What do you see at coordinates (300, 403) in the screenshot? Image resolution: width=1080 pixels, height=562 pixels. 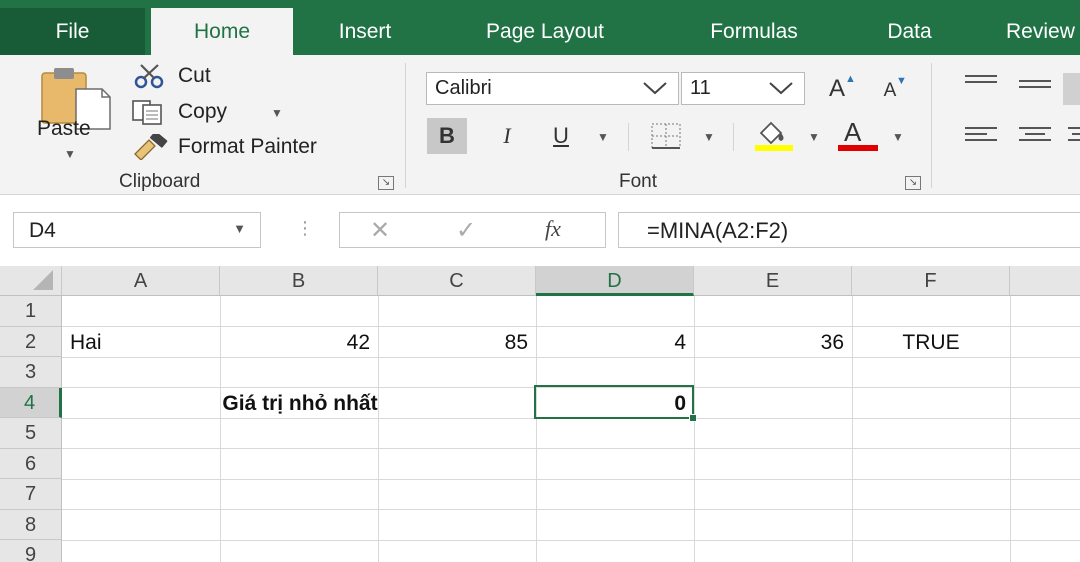 I see `cell-b4: Giá trị nhỏ nhất` at bounding box center [300, 403].